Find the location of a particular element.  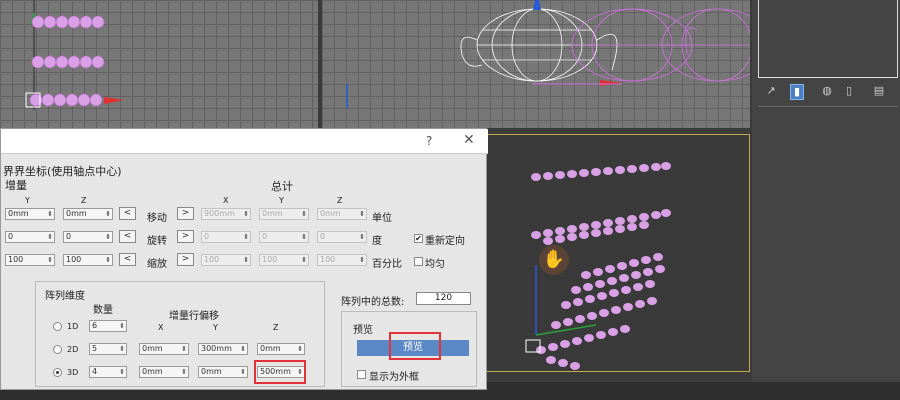

left-viewport is located at coordinates (159, 64).